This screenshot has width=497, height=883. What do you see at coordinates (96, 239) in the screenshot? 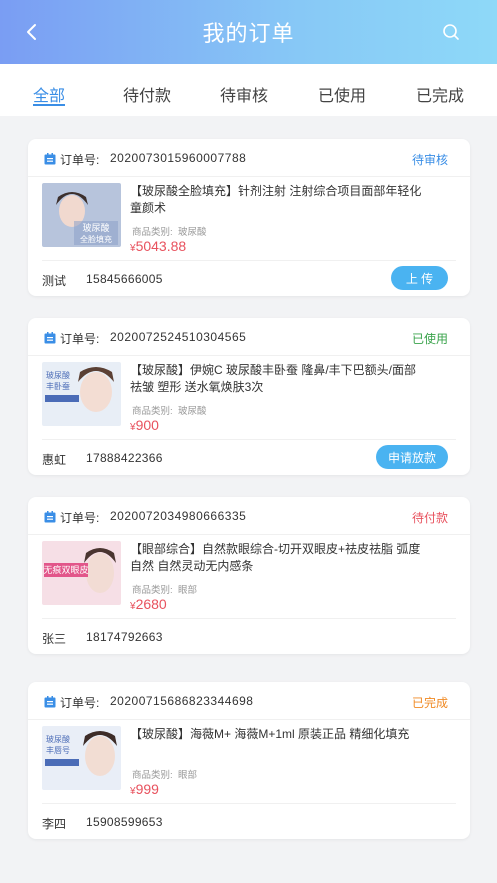
I see `svg-text: 全脸填充` at bounding box center [96, 239].